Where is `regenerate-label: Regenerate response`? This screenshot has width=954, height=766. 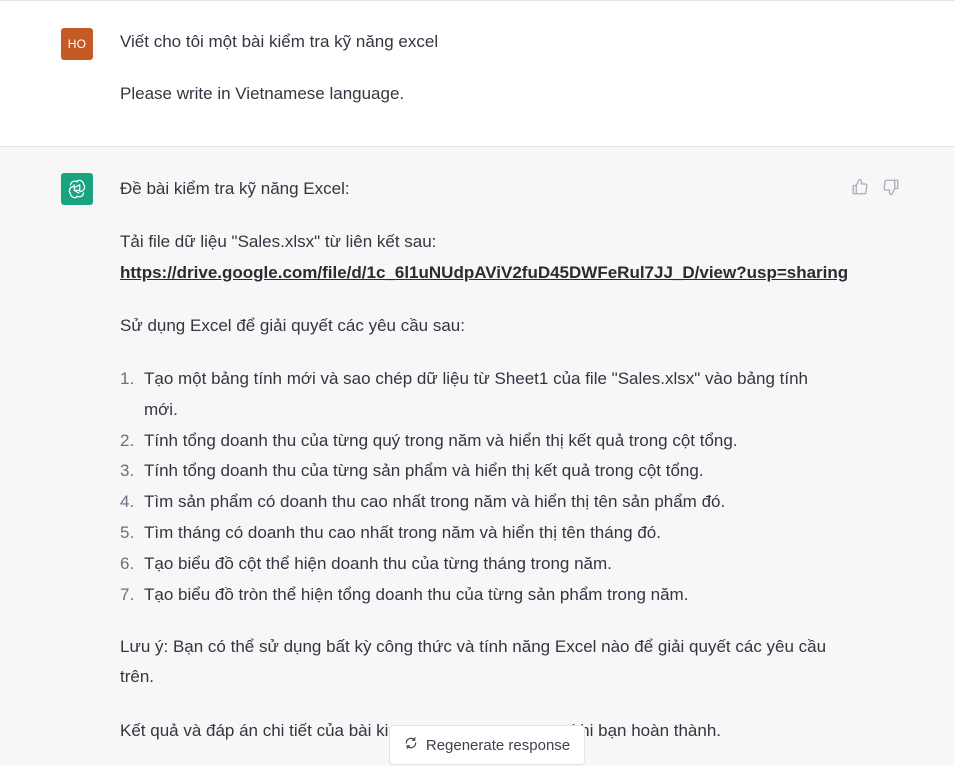 regenerate-label: Regenerate response is located at coordinates (498, 745).